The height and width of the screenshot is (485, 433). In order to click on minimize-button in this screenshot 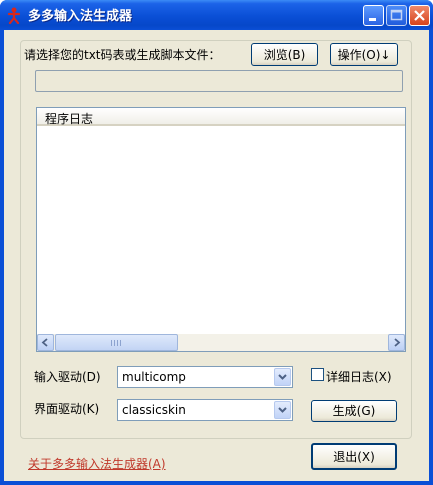, I will do `click(373, 15)`.